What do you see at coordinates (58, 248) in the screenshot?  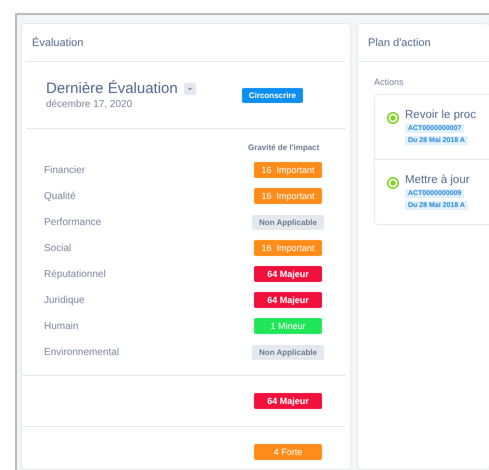 I see `category-label: Social` at bounding box center [58, 248].